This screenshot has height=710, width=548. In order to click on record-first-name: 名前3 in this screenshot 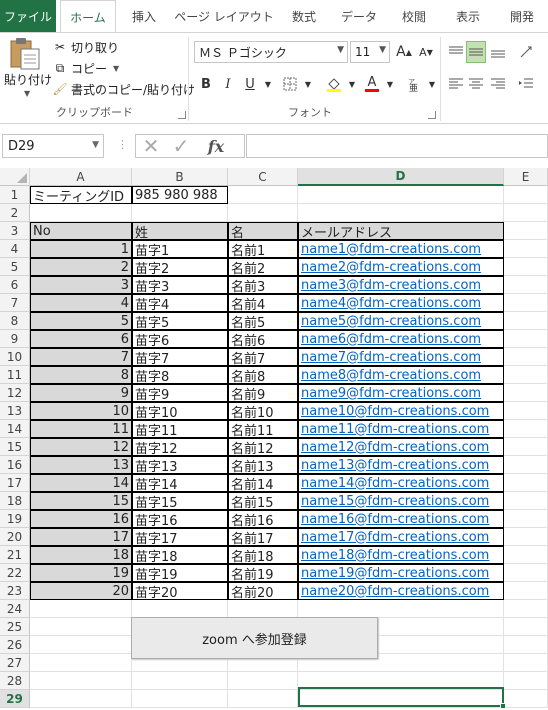, I will do `click(263, 285)`.